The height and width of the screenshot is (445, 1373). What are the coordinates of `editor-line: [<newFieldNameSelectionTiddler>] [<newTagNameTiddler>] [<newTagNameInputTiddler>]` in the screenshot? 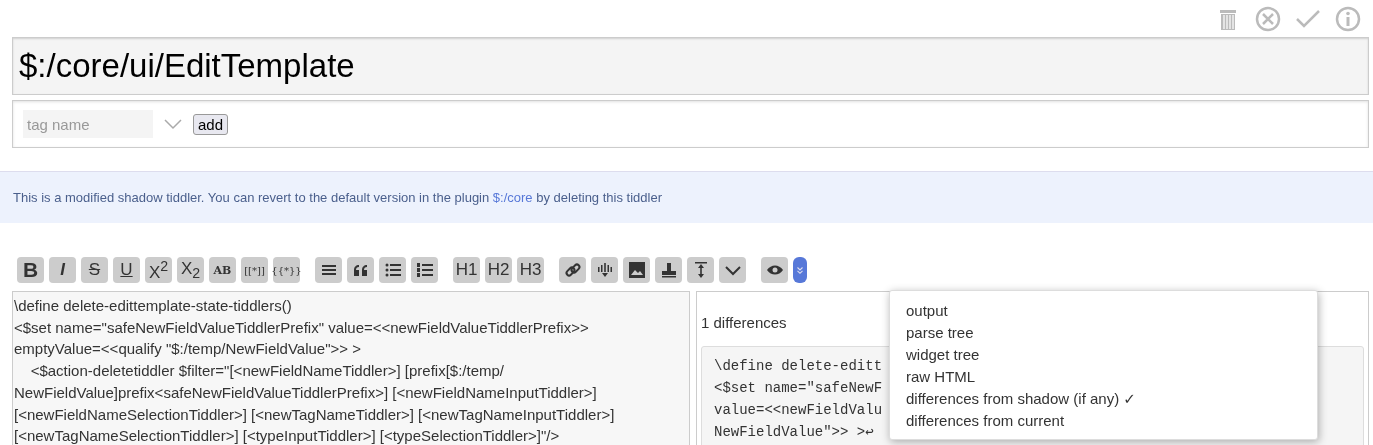 It's located at (315, 414).